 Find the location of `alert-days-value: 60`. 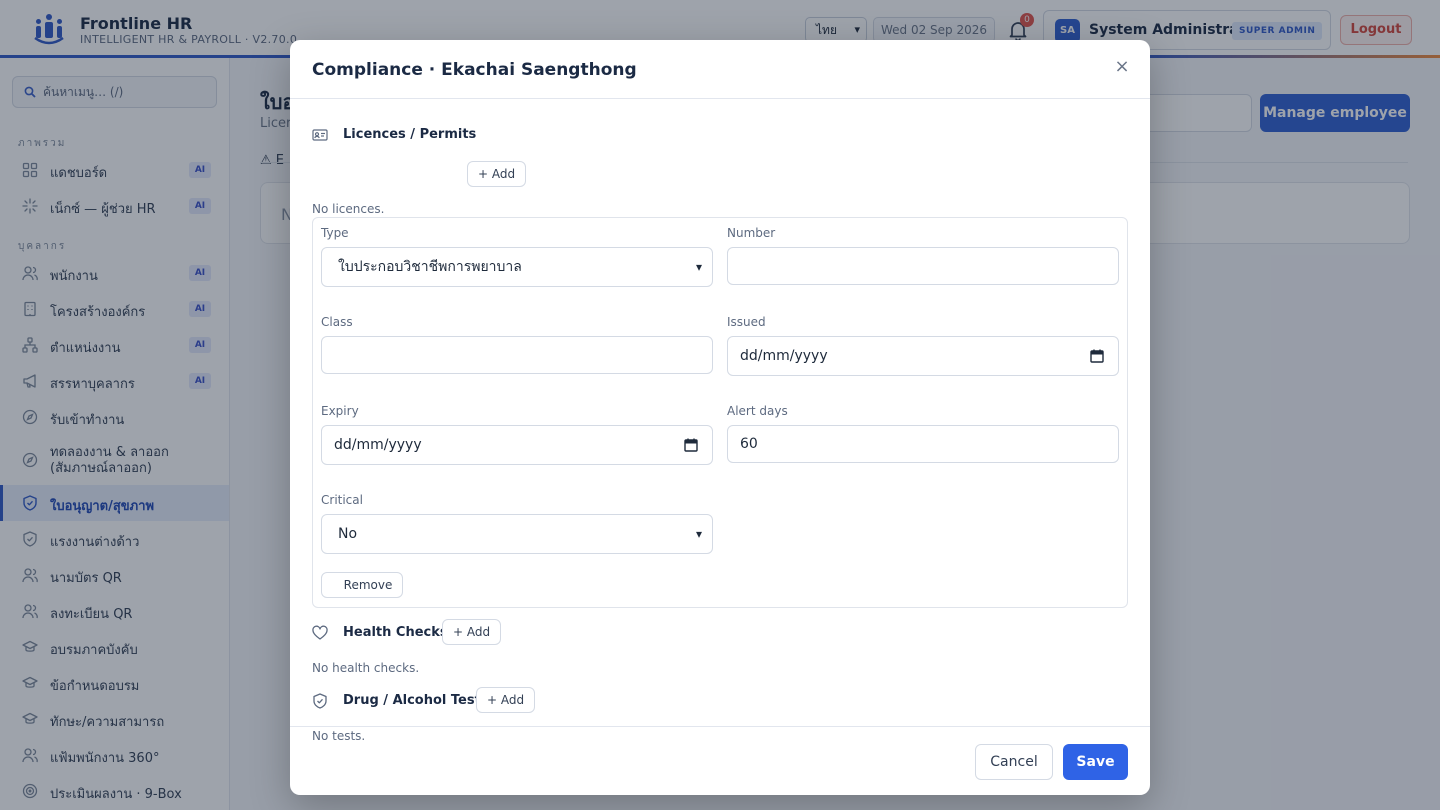

alert-days-value: 60 is located at coordinates (749, 444).